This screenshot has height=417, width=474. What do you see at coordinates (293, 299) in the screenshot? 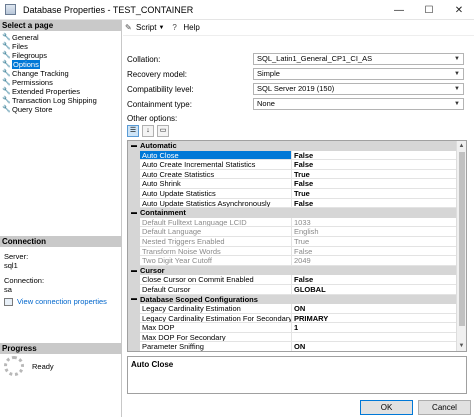
I see `grid-category: ▬ Database Scoped Configurations` at bounding box center [293, 299].